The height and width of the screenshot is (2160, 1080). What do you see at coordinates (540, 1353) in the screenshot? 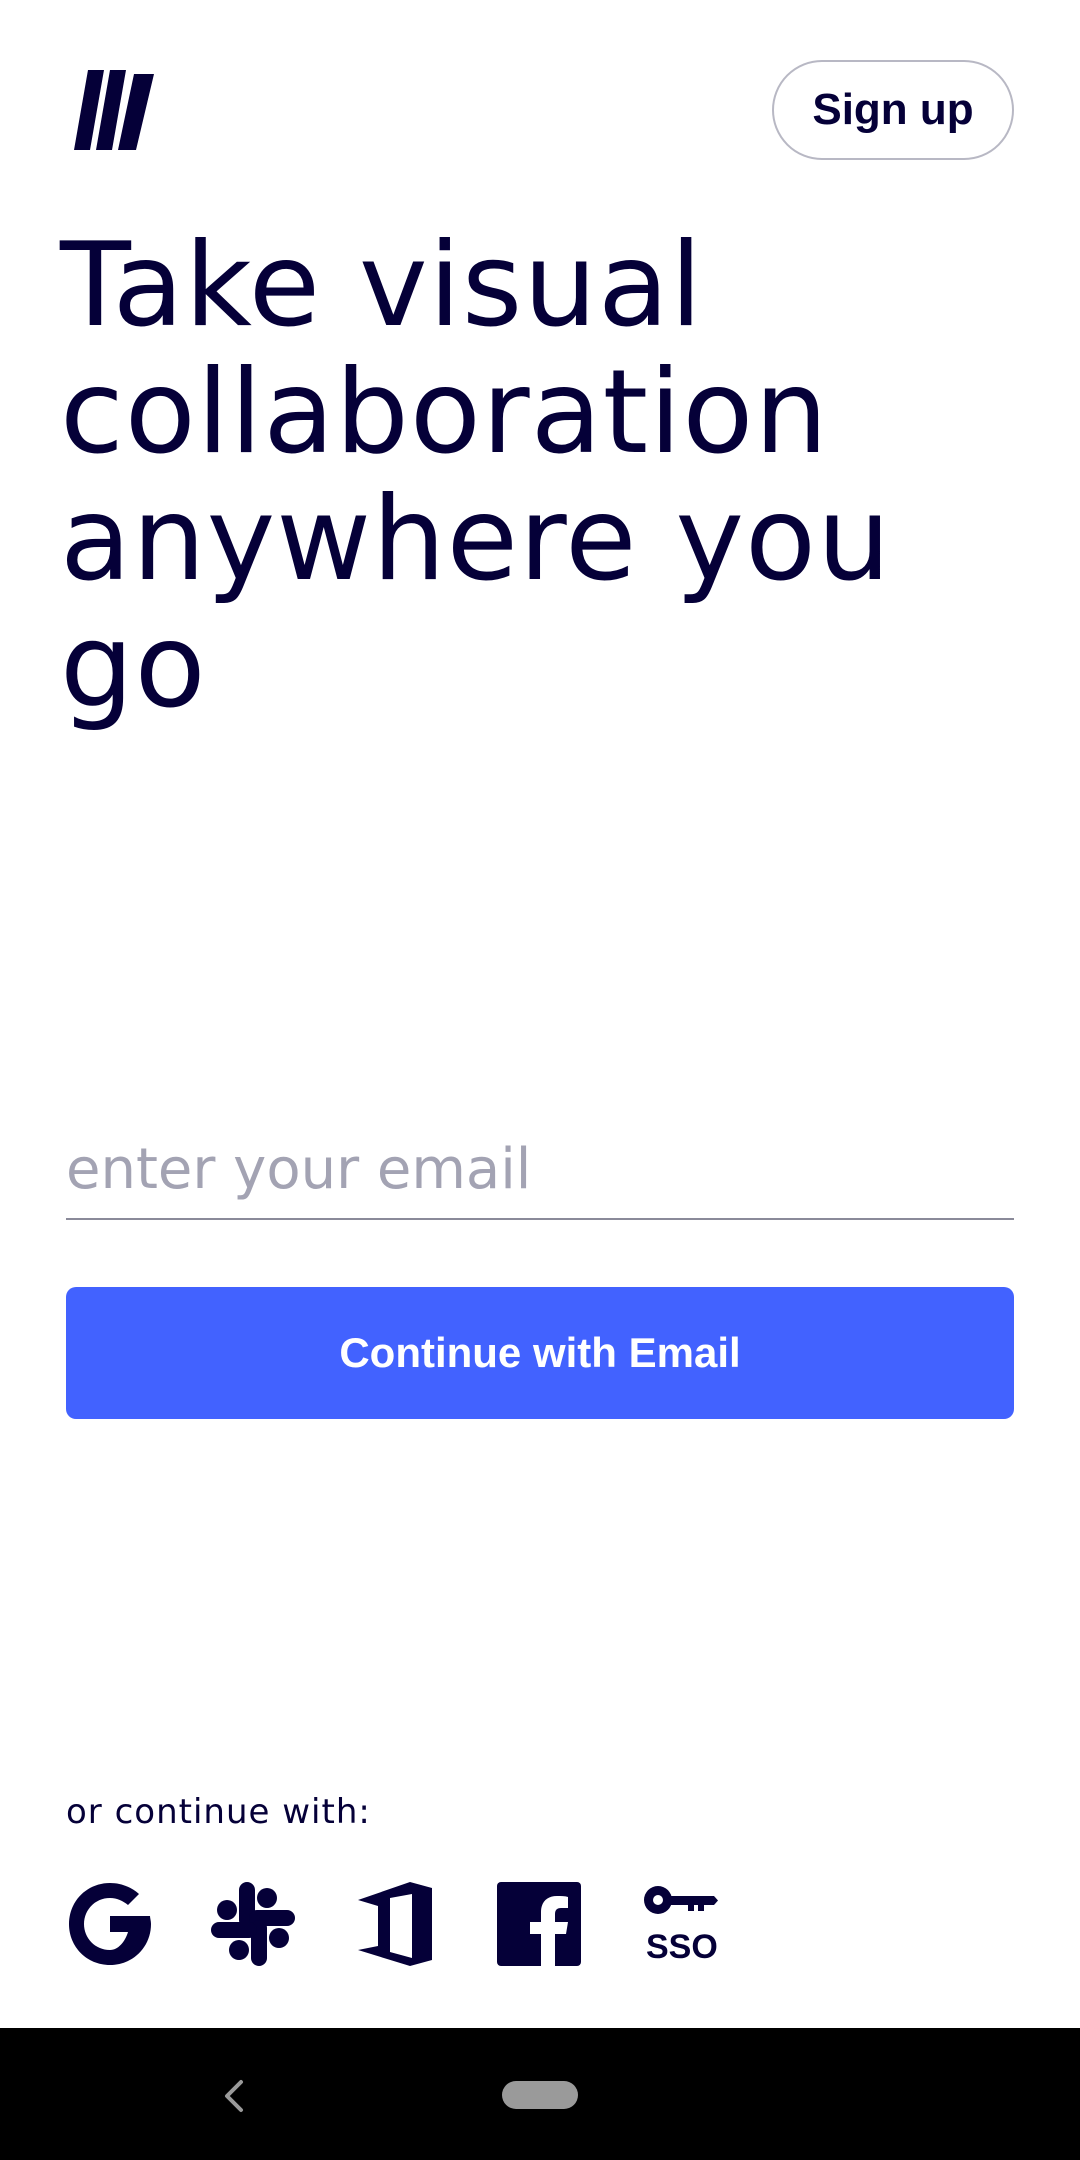
I see `continue-with-email-button: Continue with Email` at bounding box center [540, 1353].